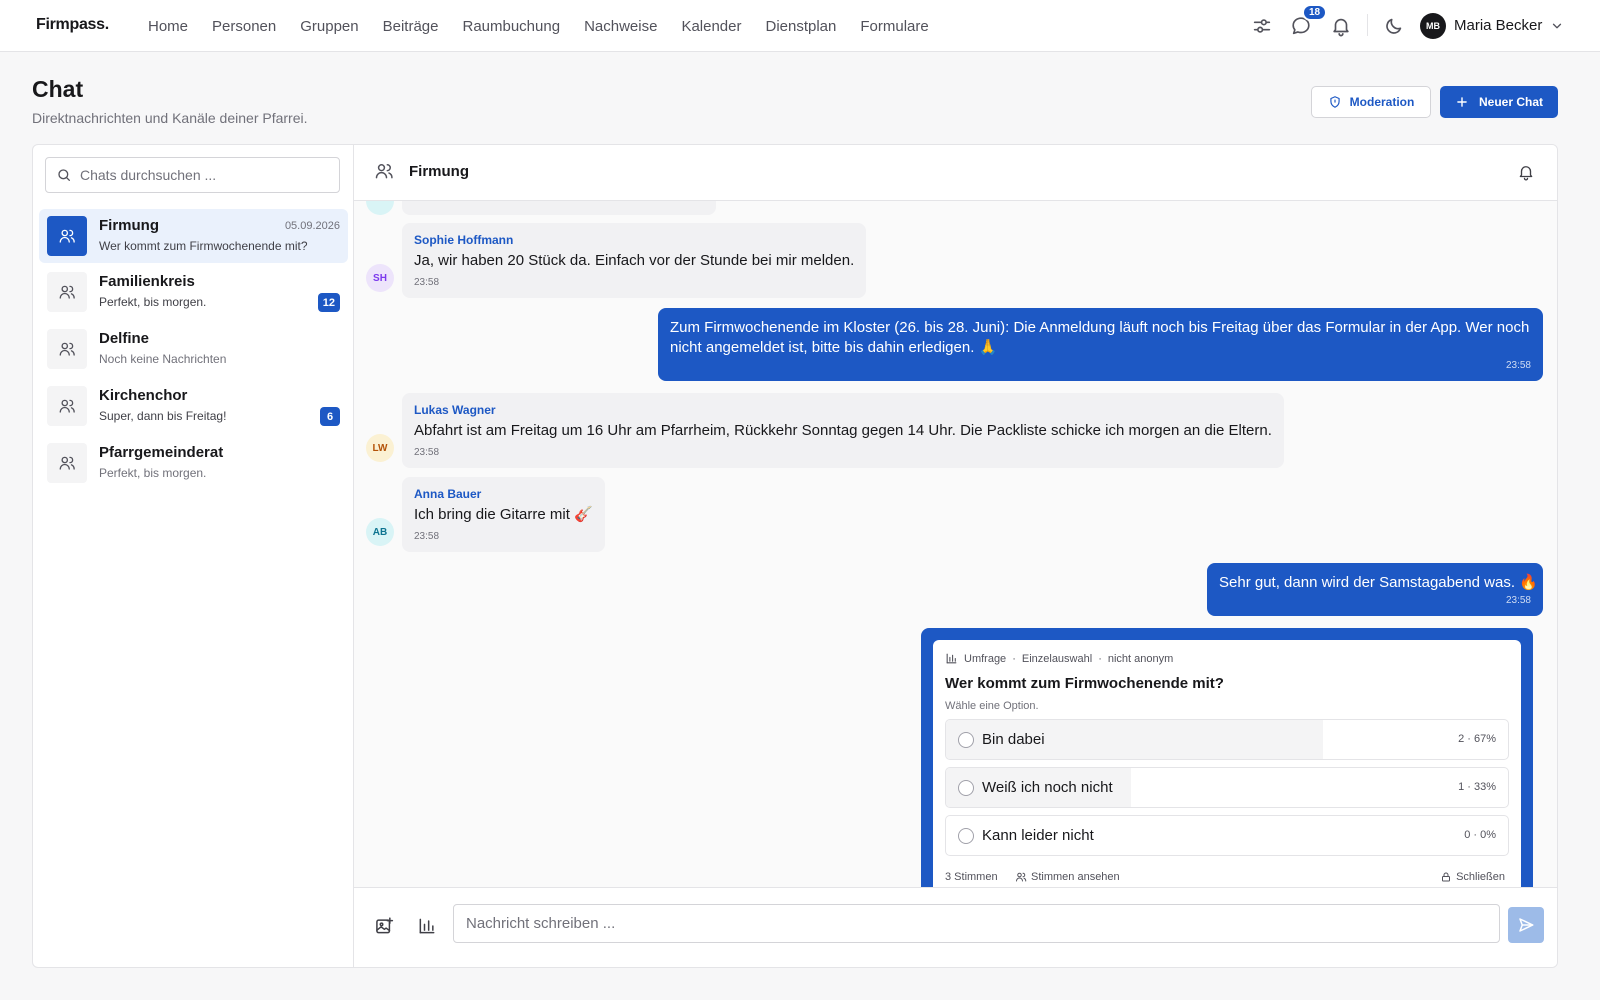 The height and width of the screenshot is (1000, 1600). What do you see at coordinates (1013, 739) in the screenshot?
I see `poll-option-label: Bin dabei` at bounding box center [1013, 739].